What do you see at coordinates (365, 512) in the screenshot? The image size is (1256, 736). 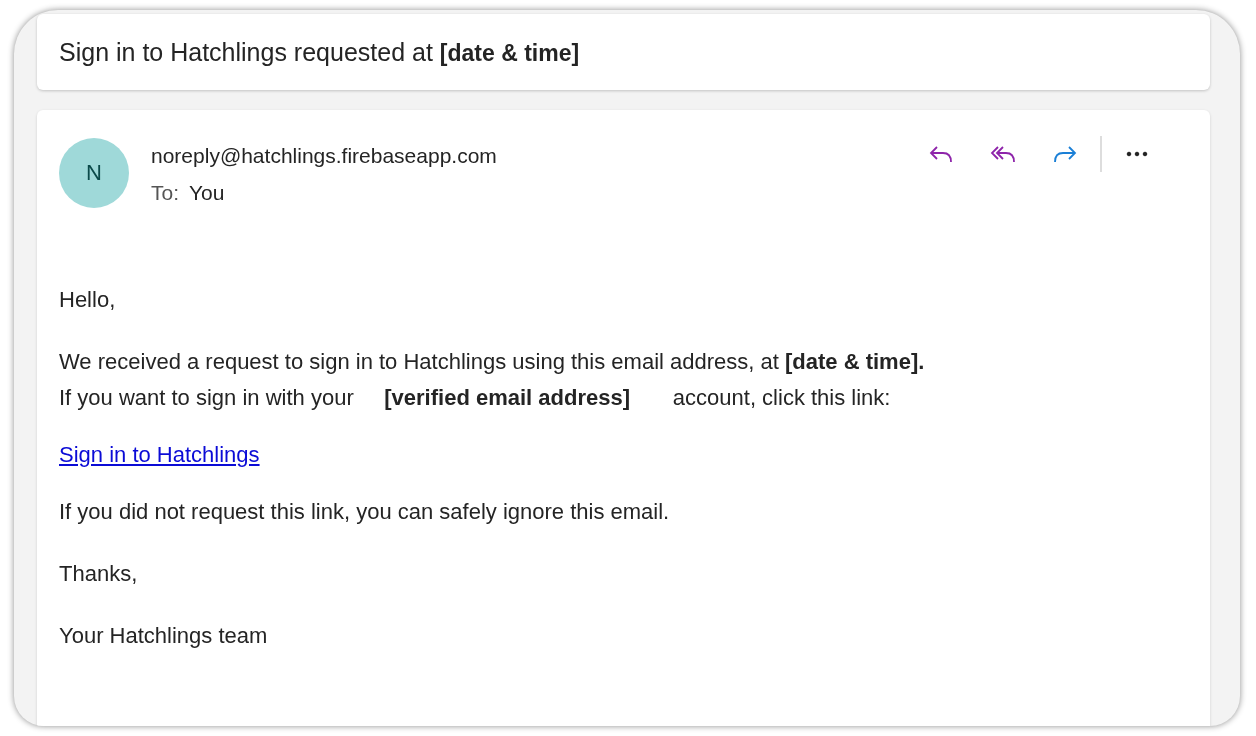 I see `body-text: If you did not request this link, you can safely ignore this email.` at bounding box center [365, 512].